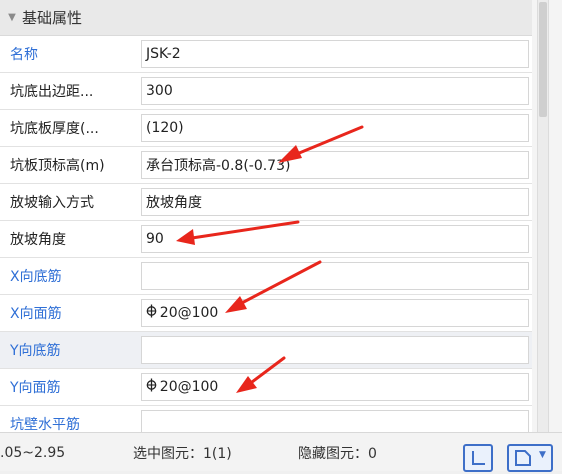 This screenshot has height=474, width=562. I want to click on prop-row-name: 名称 JSK-2, so click(266, 54).